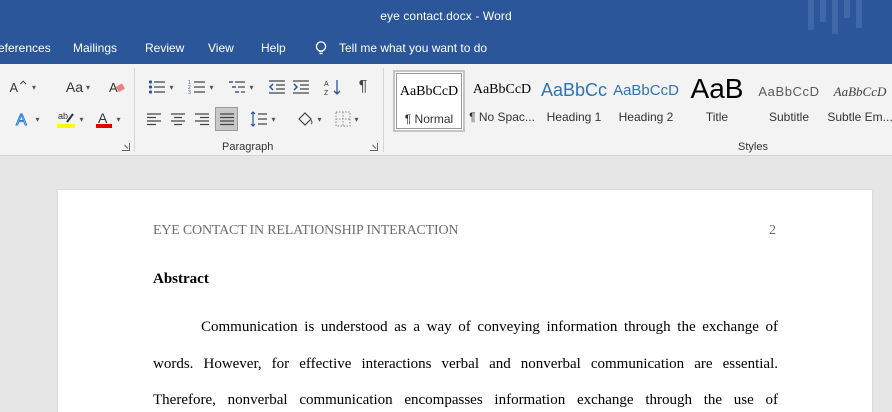 This screenshot has height=412, width=892. I want to click on tab-view: View, so click(221, 48).